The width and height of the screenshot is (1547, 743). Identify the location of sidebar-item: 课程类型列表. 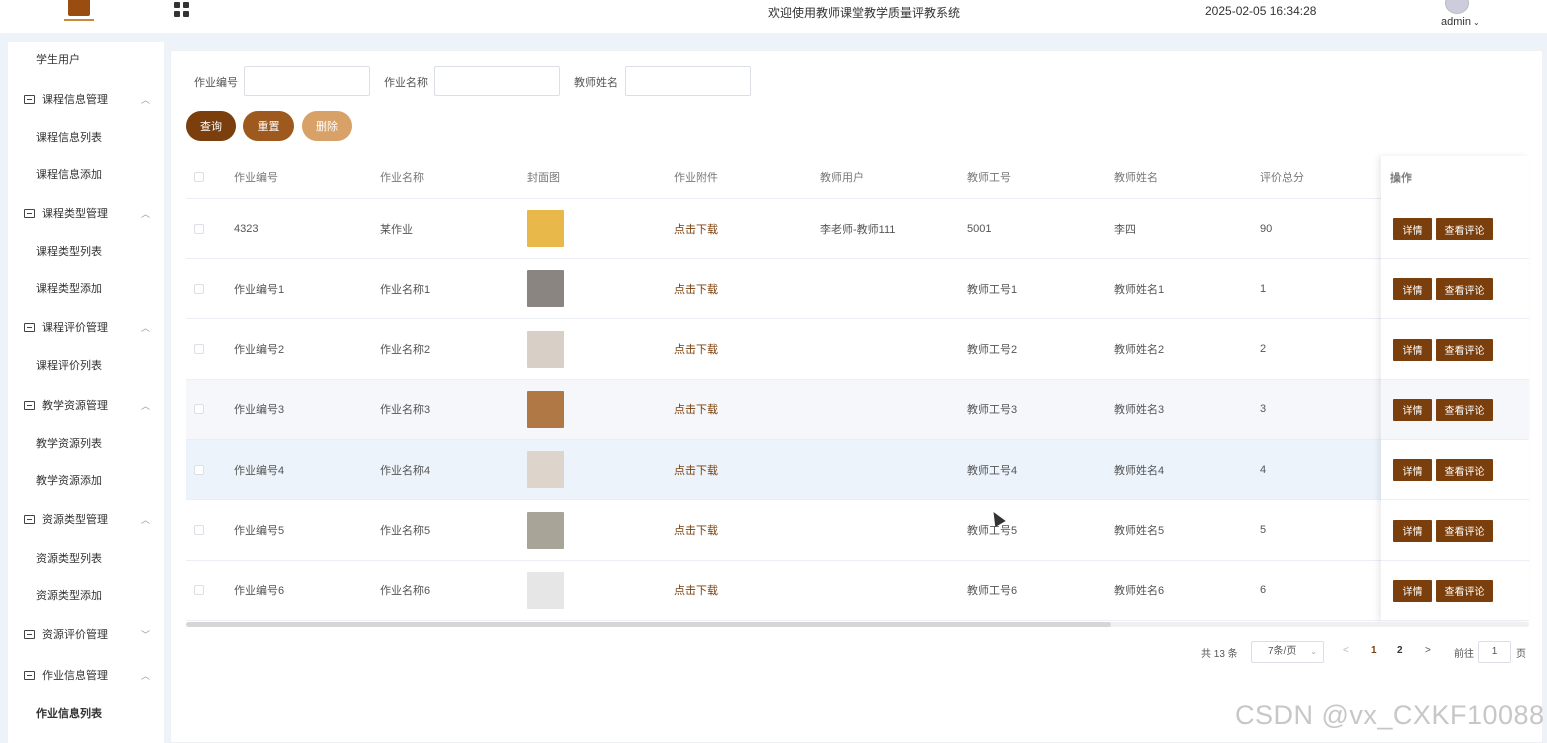
(86, 252).